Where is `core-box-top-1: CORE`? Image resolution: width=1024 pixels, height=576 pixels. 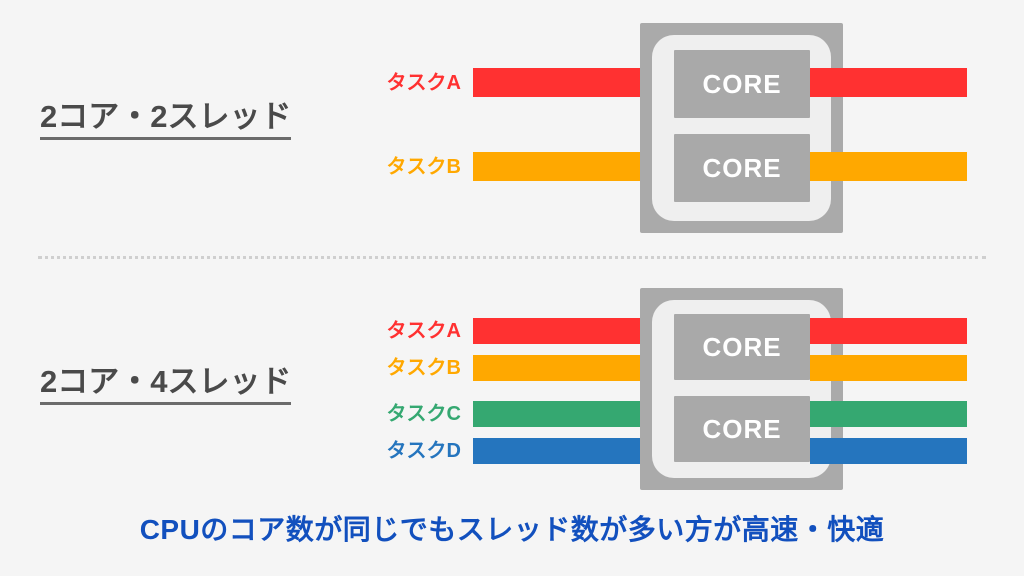
core-box-top-1: CORE is located at coordinates (742, 84).